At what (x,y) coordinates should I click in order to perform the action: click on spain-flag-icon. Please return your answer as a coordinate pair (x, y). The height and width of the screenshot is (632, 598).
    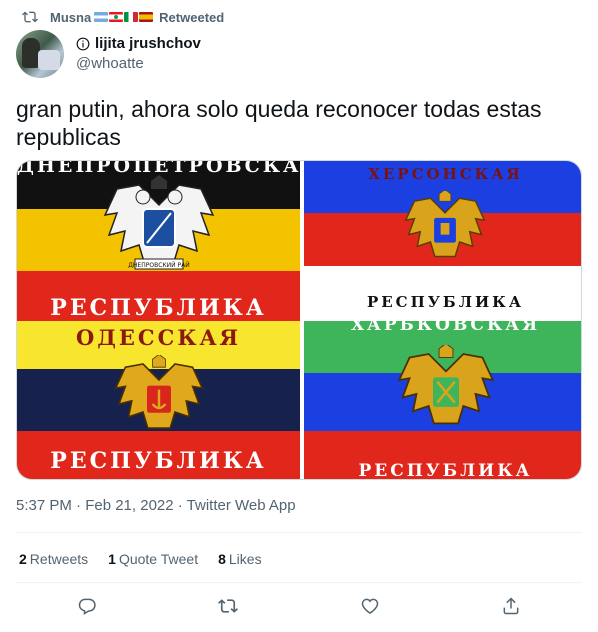
    Looking at the image, I should click on (146, 17).